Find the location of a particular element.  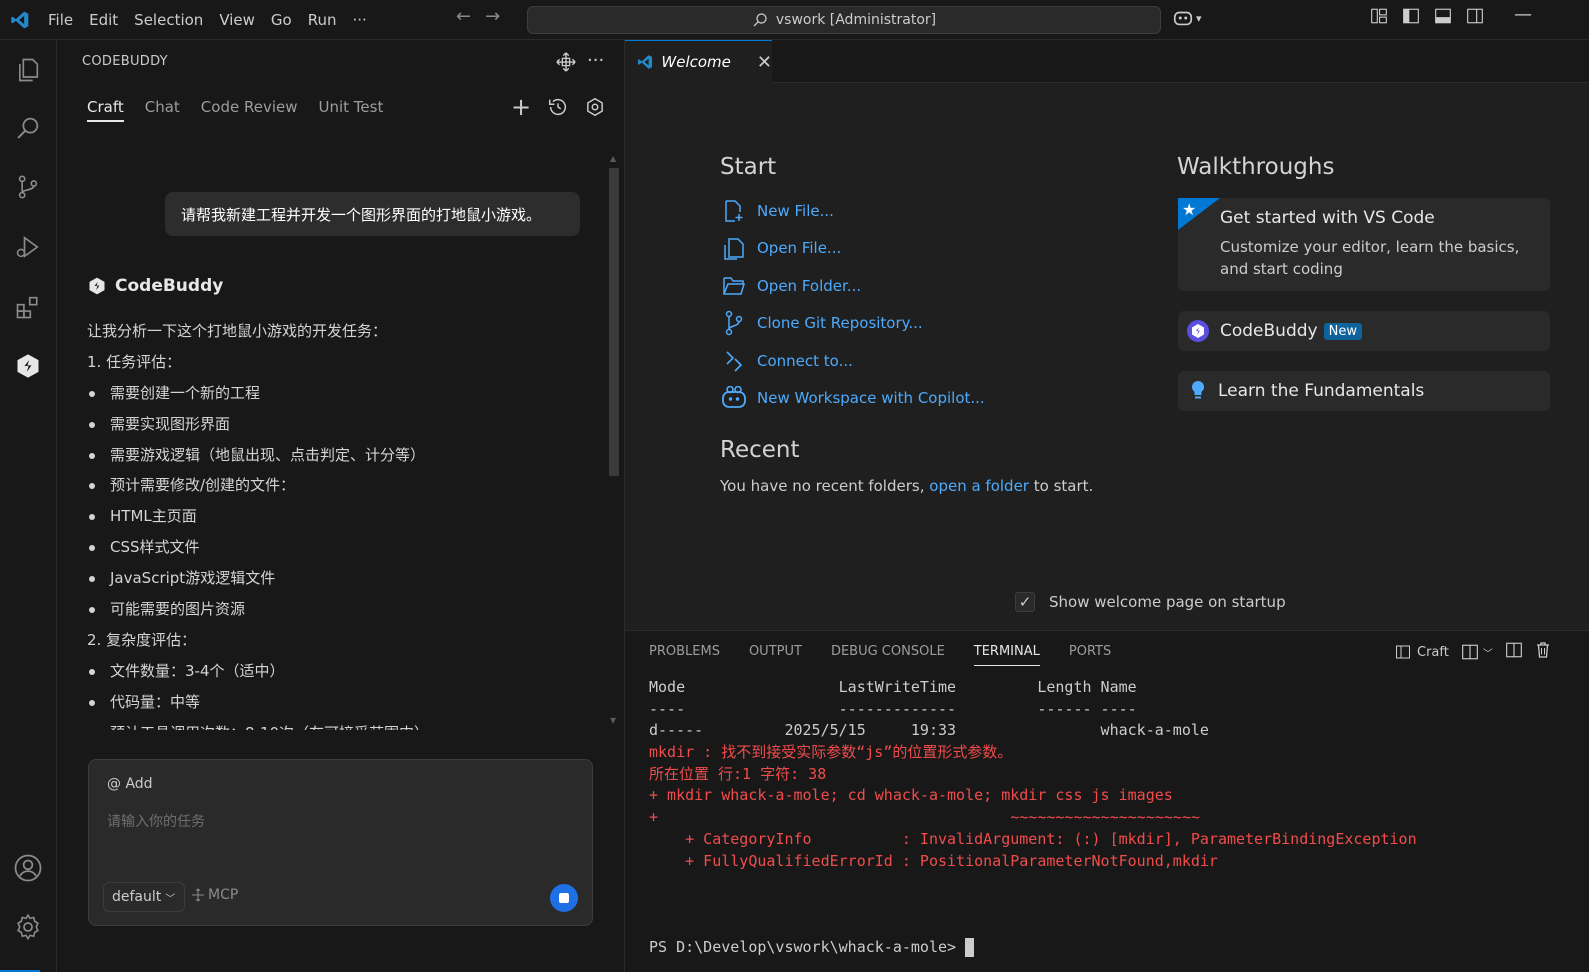

activity-bar is located at coordinates (28, 506).